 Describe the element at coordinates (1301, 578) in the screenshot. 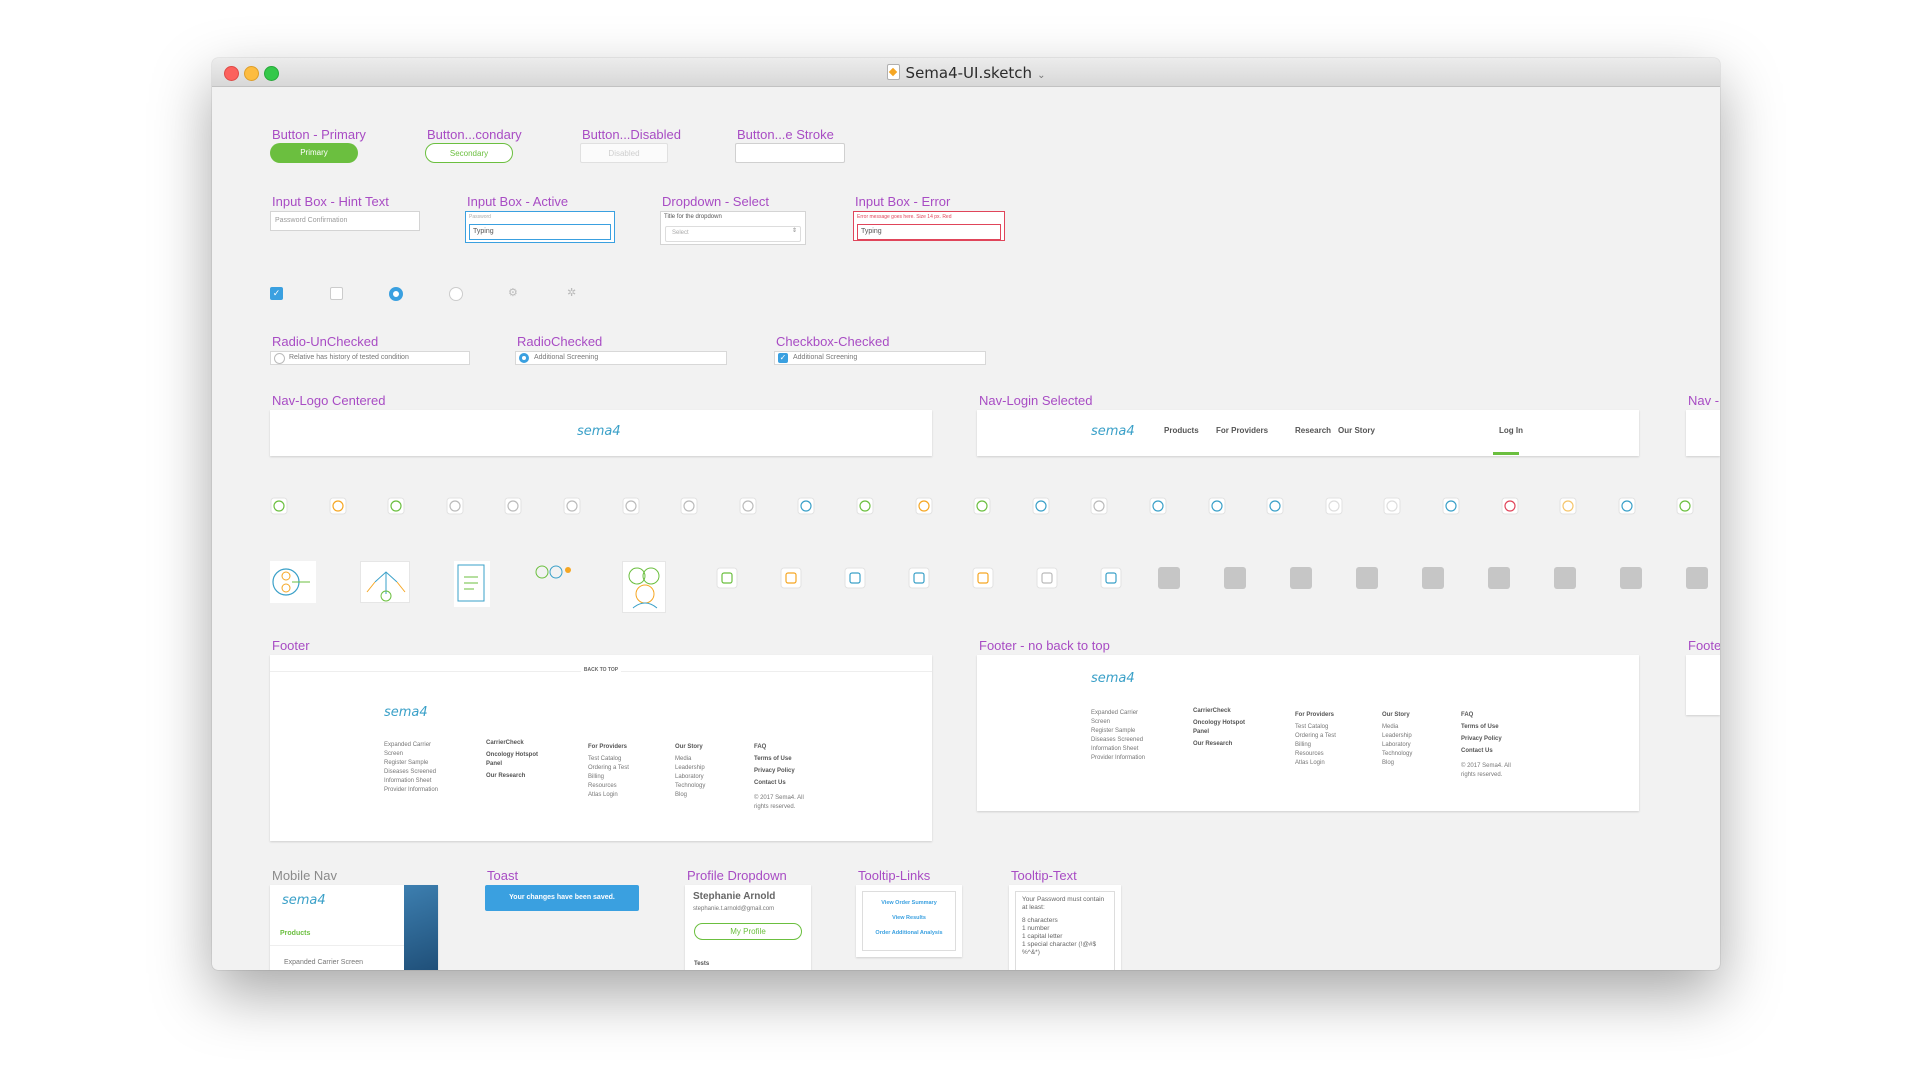

I see `user-gray-icon` at that location.